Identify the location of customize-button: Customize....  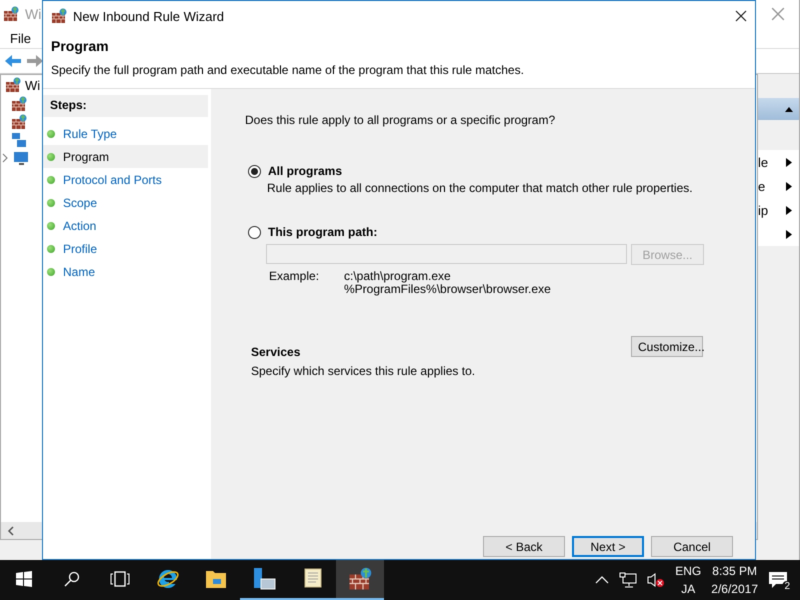
(667, 346).